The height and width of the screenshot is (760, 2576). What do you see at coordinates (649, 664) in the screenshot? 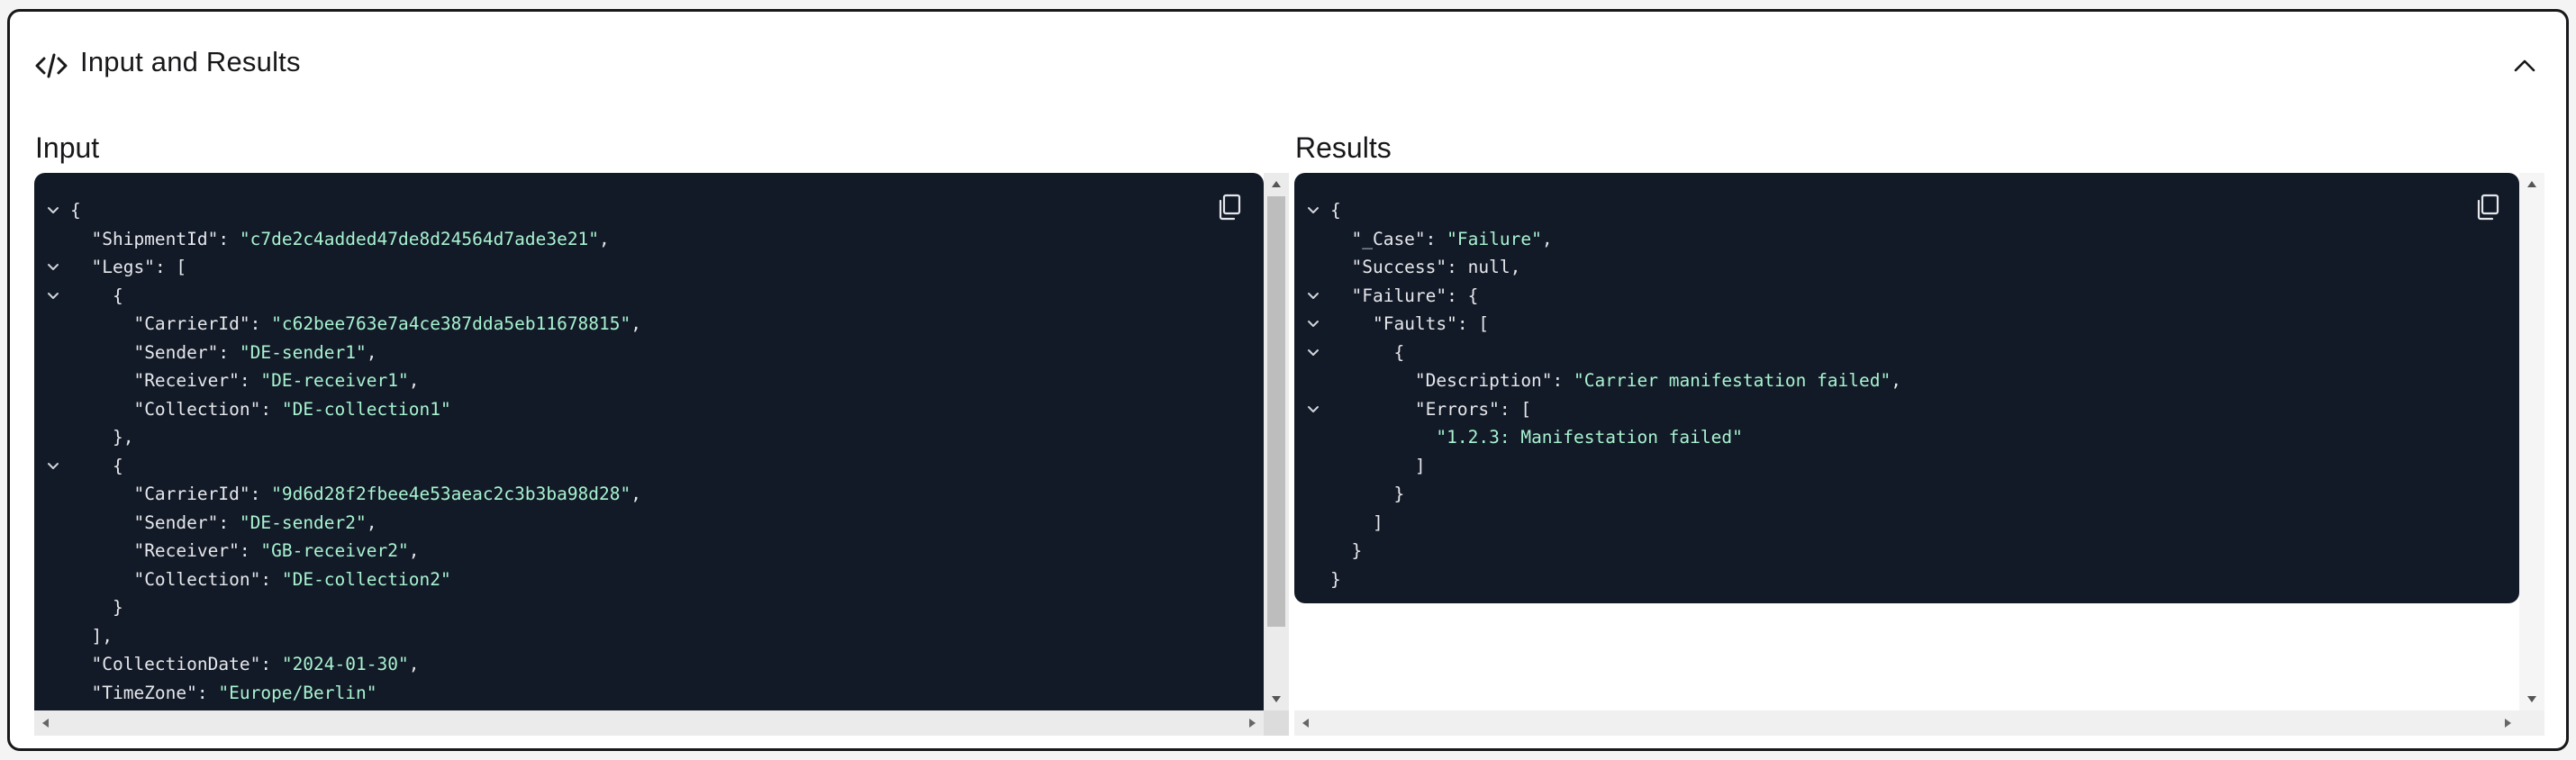
I see `code-line: "CollectionDate": "2024-01-30",` at bounding box center [649, 664].